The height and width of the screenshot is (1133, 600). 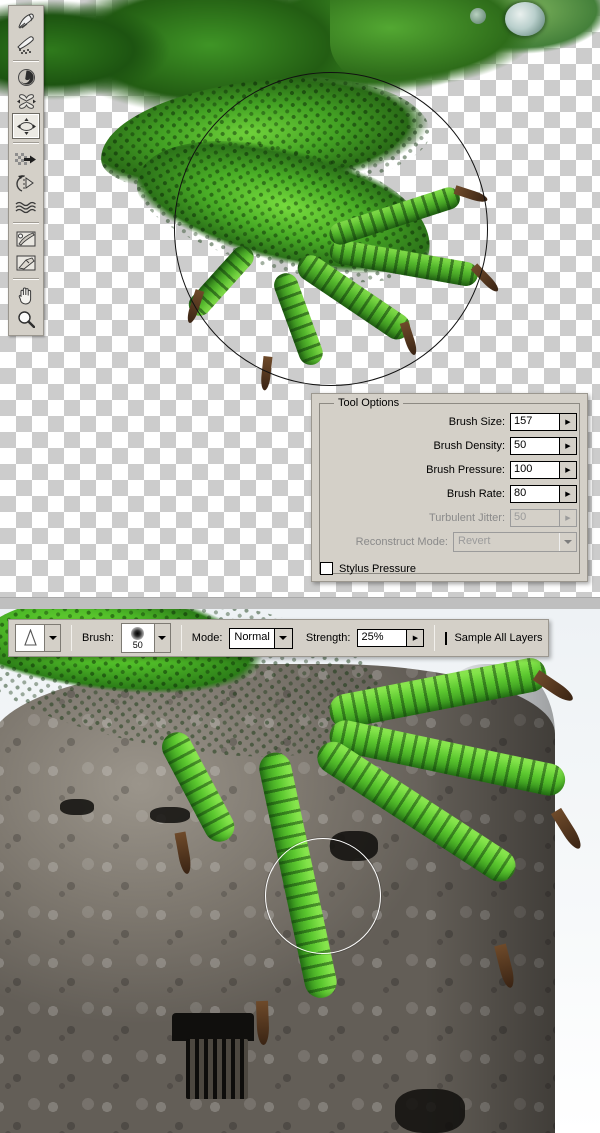 I want to click on turbulent-jitter-row: Turbulent Jitter: 50 ▶, so click(x=444, y=518).